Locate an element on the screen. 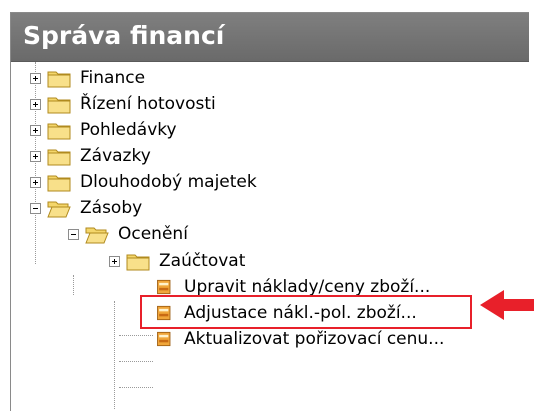 The image size is (540, 411). highlight-box is located at coordinates (306, 312).